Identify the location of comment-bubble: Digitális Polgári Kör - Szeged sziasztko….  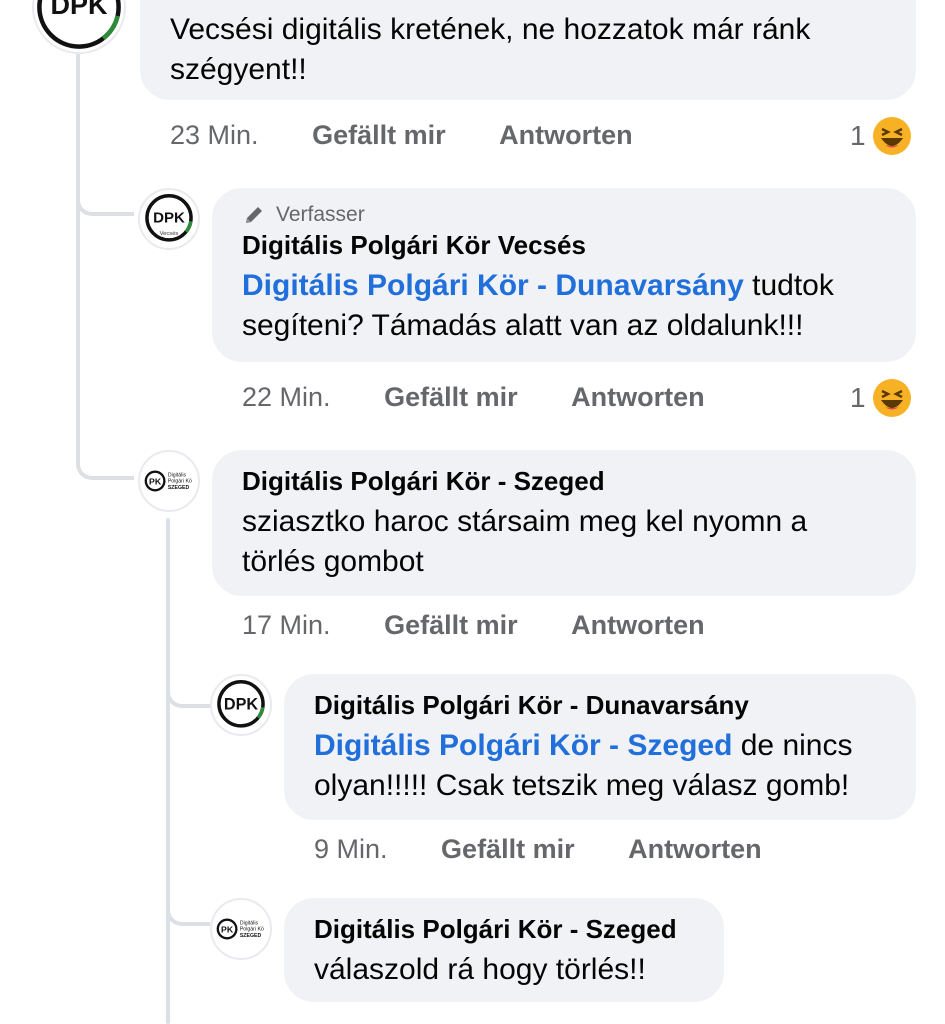
(564, 523).